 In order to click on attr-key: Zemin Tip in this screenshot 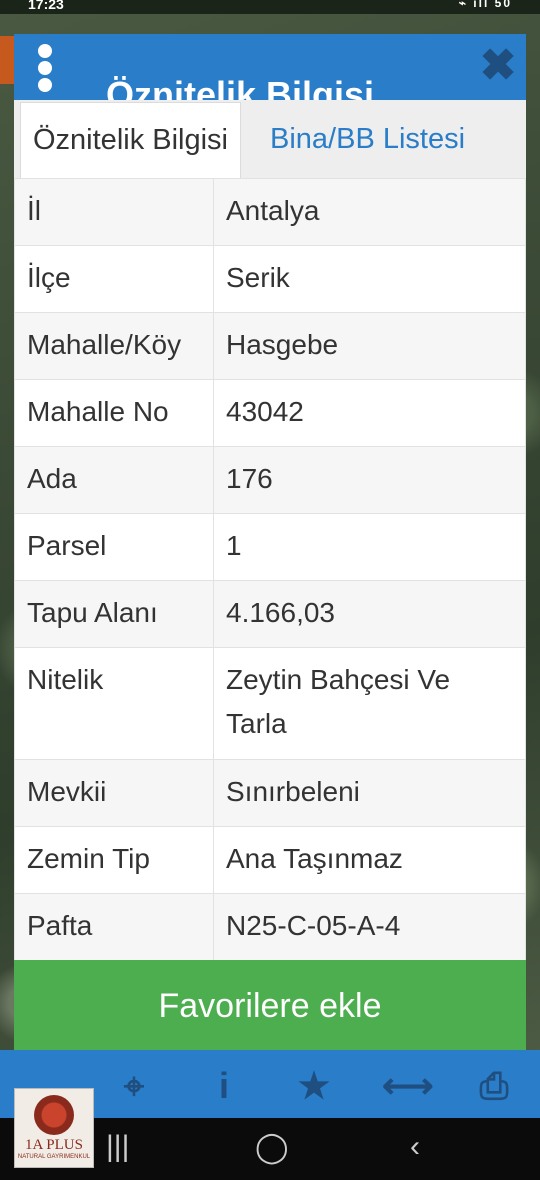, I will do `click(114, 860)`.